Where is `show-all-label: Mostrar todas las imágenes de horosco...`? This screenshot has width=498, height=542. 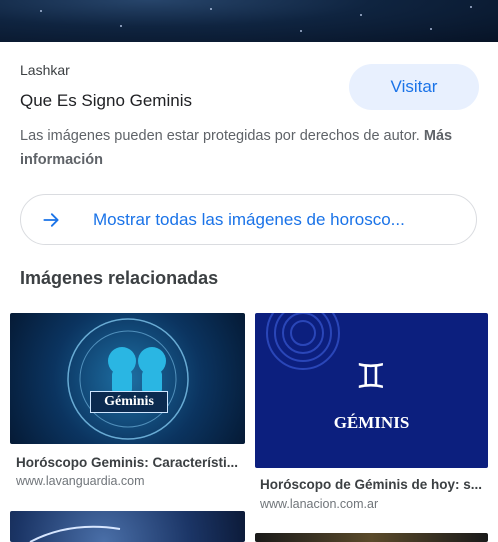 show-all-label: Mostrar todas las imágenes de horosco... is located at coordinates (249, 219).